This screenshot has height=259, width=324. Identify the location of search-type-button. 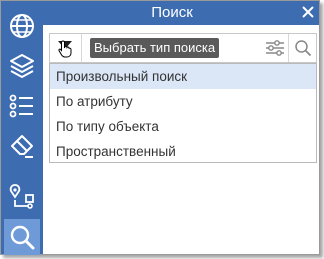
(66, 48).